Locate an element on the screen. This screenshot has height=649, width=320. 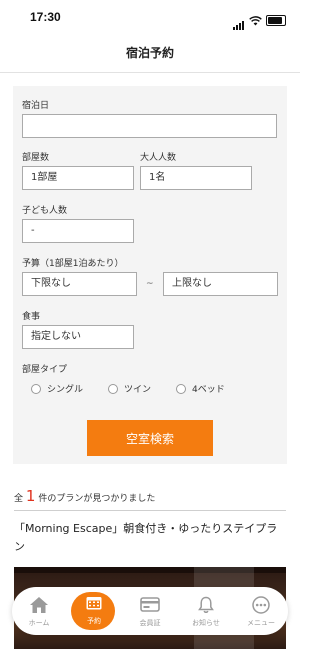
result-count-number: 1 is located at coordinates (30, 496).